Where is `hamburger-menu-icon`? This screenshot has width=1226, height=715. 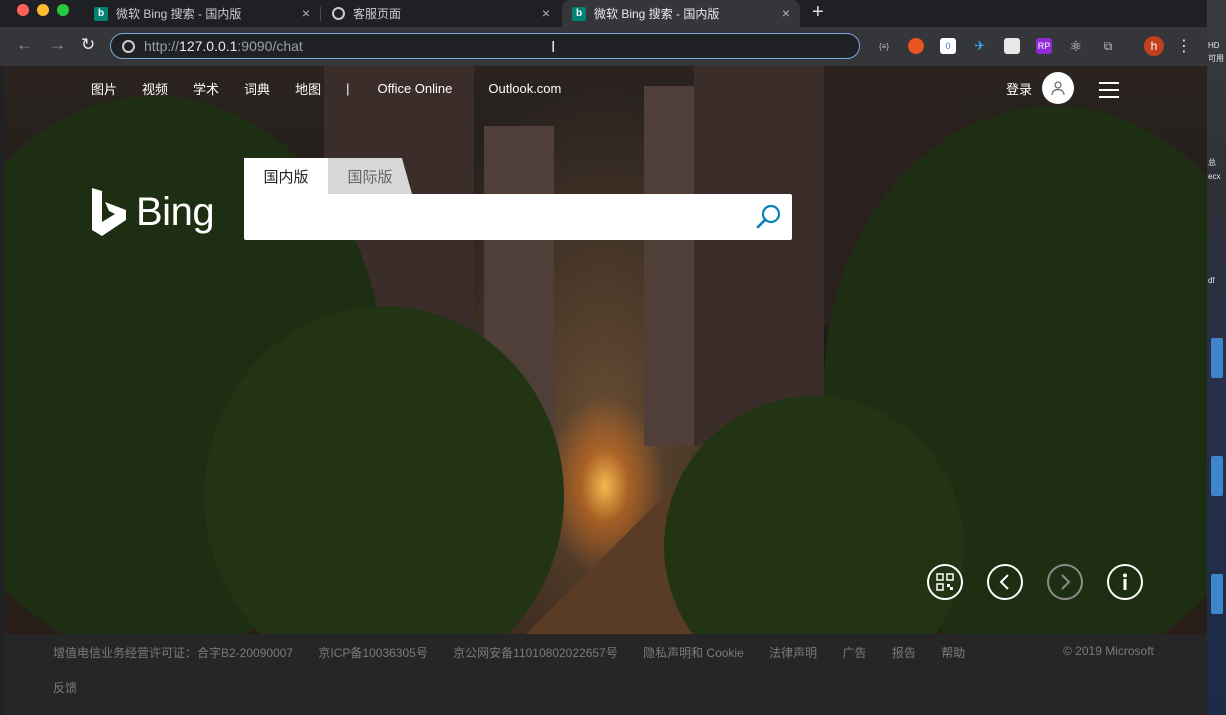 hamburger-menu-icon is located at coordinates (1109, 92).